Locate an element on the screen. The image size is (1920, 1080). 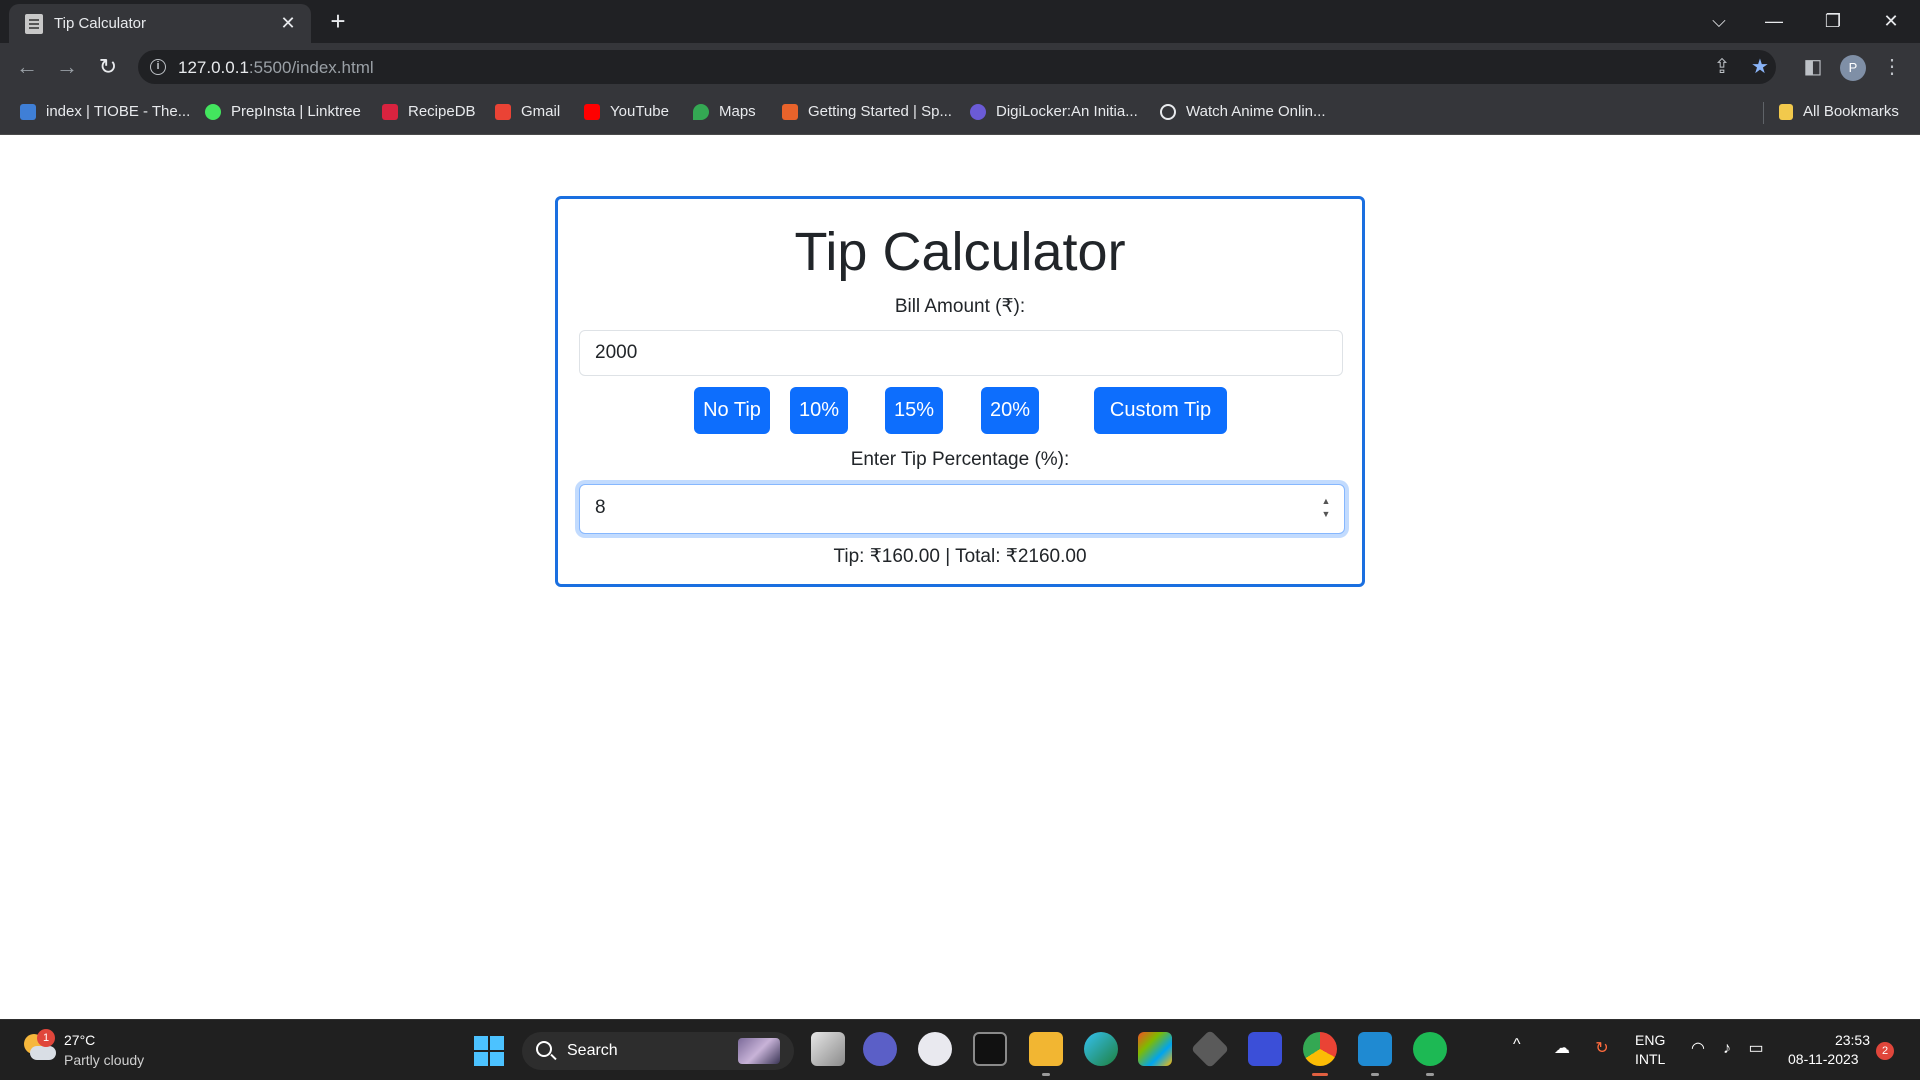
all-bookmarks-button: All Bookmarks is located at coordinates (1839, 111).